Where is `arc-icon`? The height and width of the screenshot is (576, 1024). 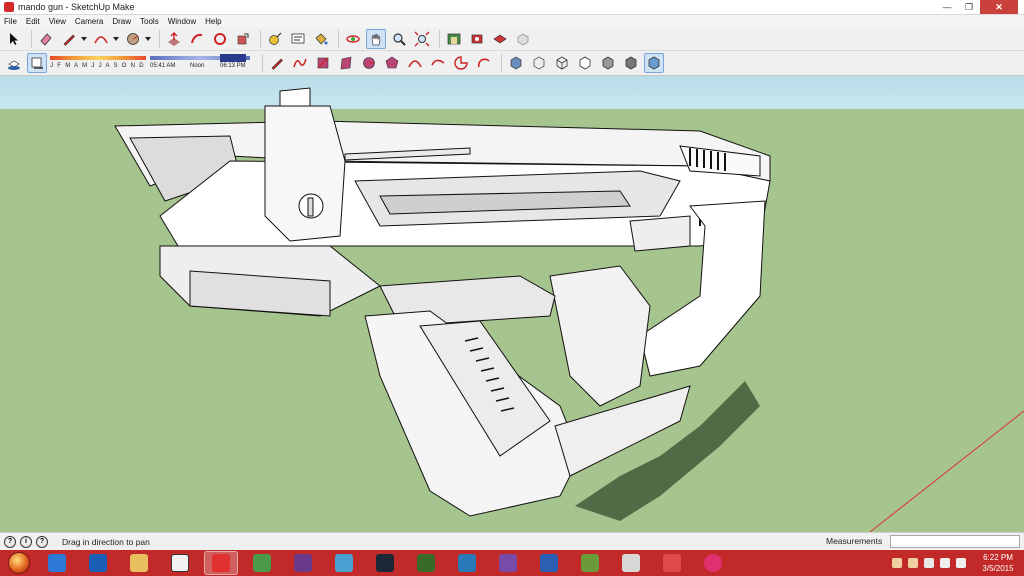 arc-icon is located at coordinates (101, 39).